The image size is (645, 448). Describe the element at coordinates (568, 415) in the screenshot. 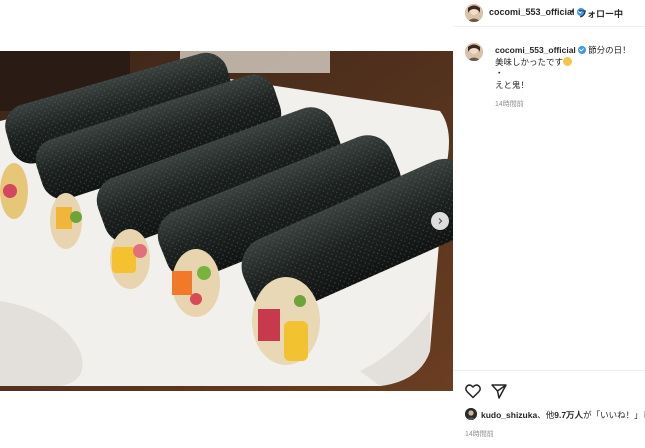

I see `likes-count: 9.7万人` at that location.